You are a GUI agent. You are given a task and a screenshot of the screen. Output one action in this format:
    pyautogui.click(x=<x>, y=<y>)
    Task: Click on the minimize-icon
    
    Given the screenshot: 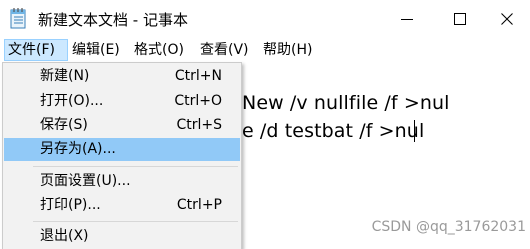 What is the action you would take?
    pyautogui.click(x=407, y=19)
    